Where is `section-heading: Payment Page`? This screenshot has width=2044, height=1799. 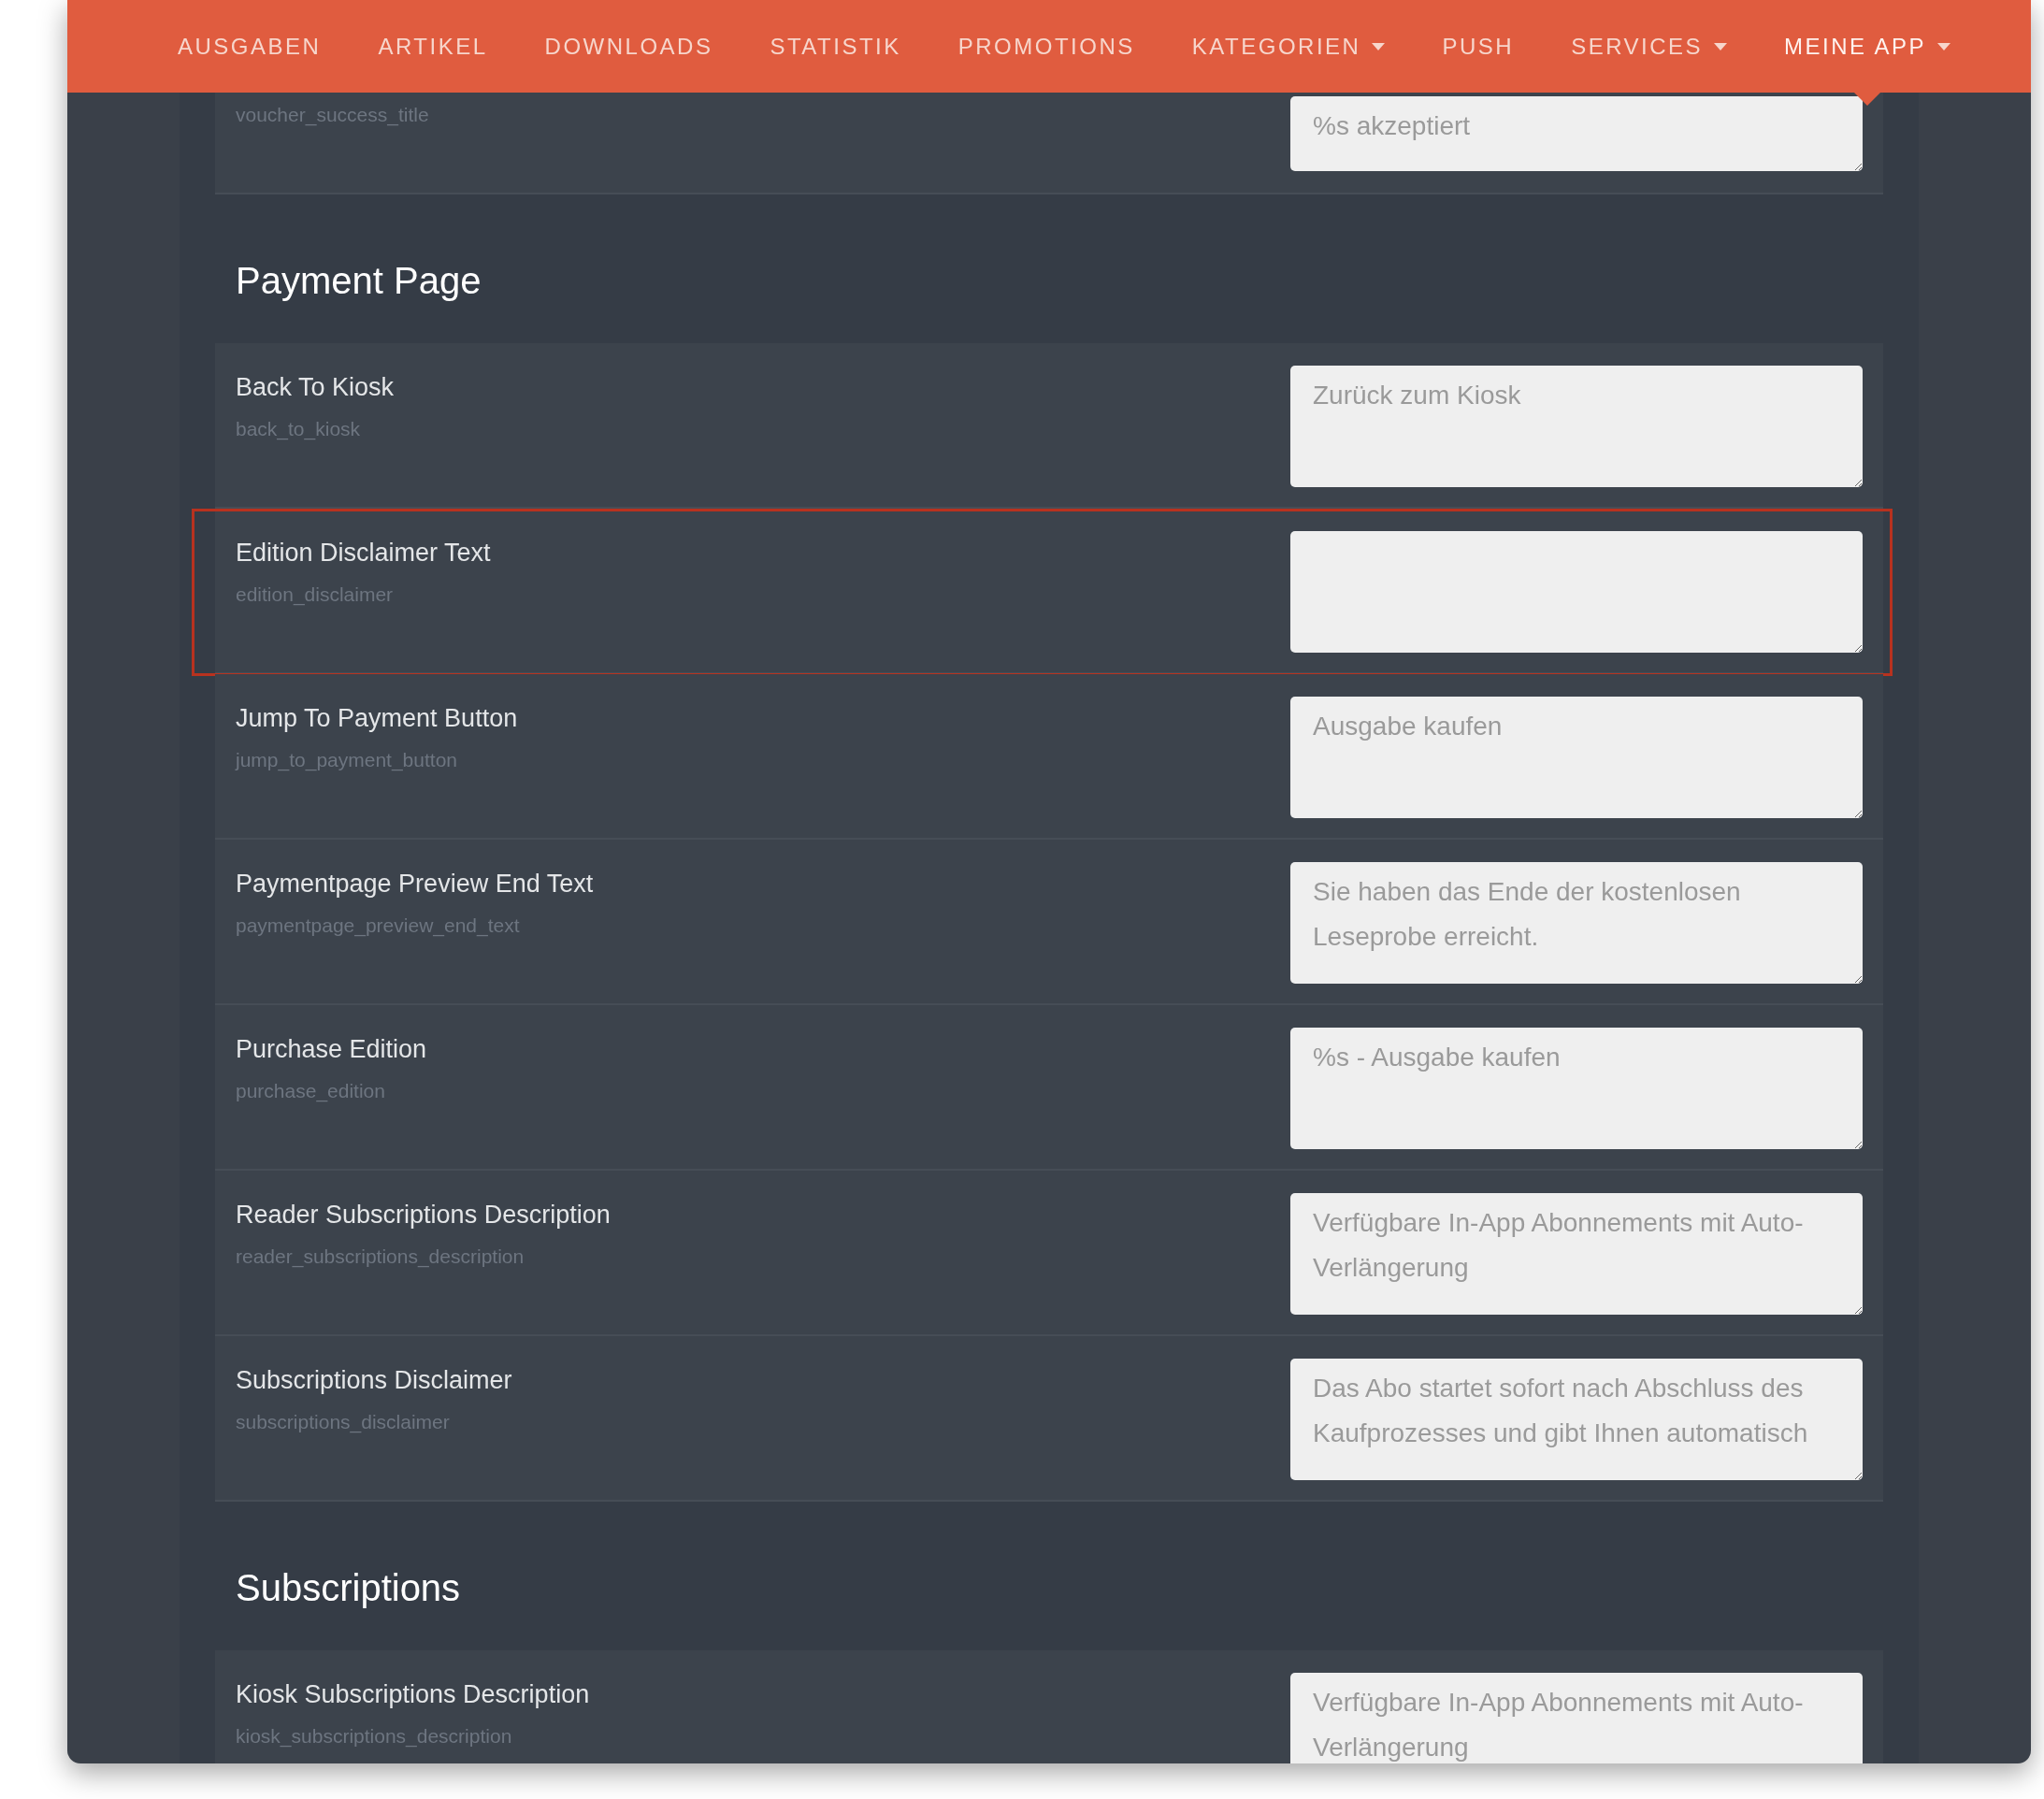
section-heading: Payment Page is located at coordinates (358, 281).